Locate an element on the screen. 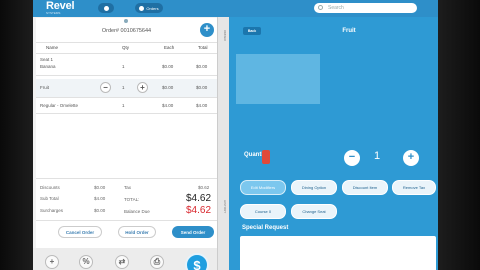  remove-tax-button: Remove Tax is located at coordinates (414, 187).